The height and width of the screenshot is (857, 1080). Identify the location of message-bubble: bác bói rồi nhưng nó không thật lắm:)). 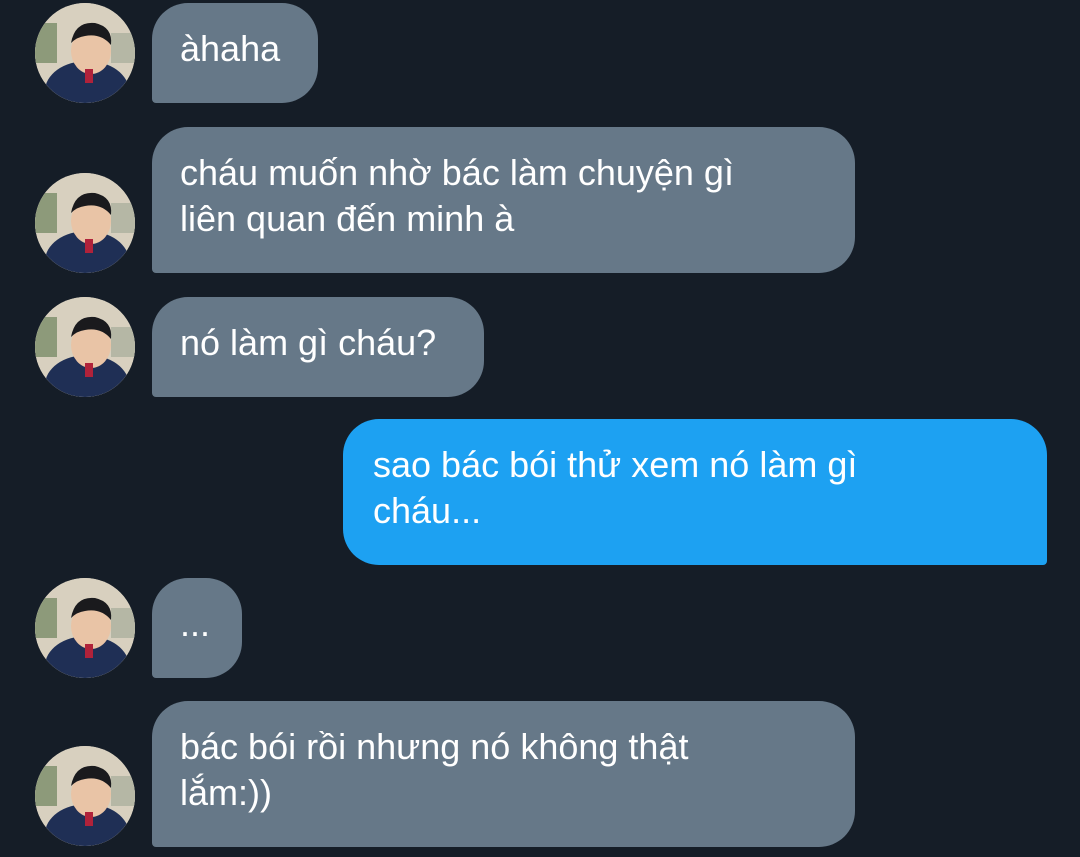
(503, 774).